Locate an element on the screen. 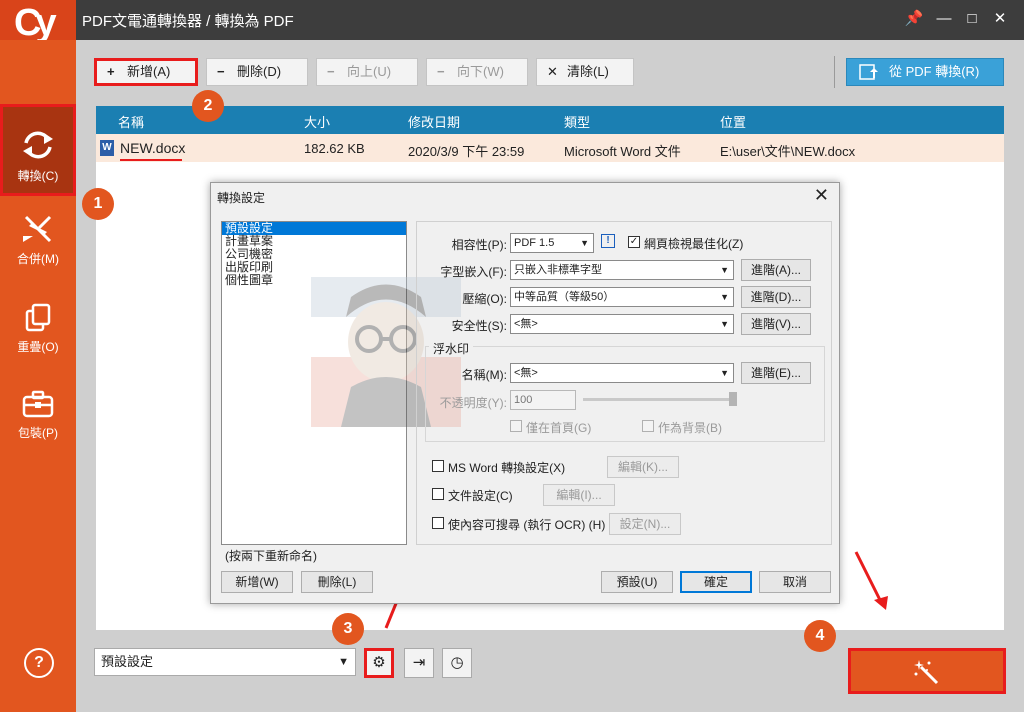  move-up-button: − 向上(U) is located at coordinates (367, 72).